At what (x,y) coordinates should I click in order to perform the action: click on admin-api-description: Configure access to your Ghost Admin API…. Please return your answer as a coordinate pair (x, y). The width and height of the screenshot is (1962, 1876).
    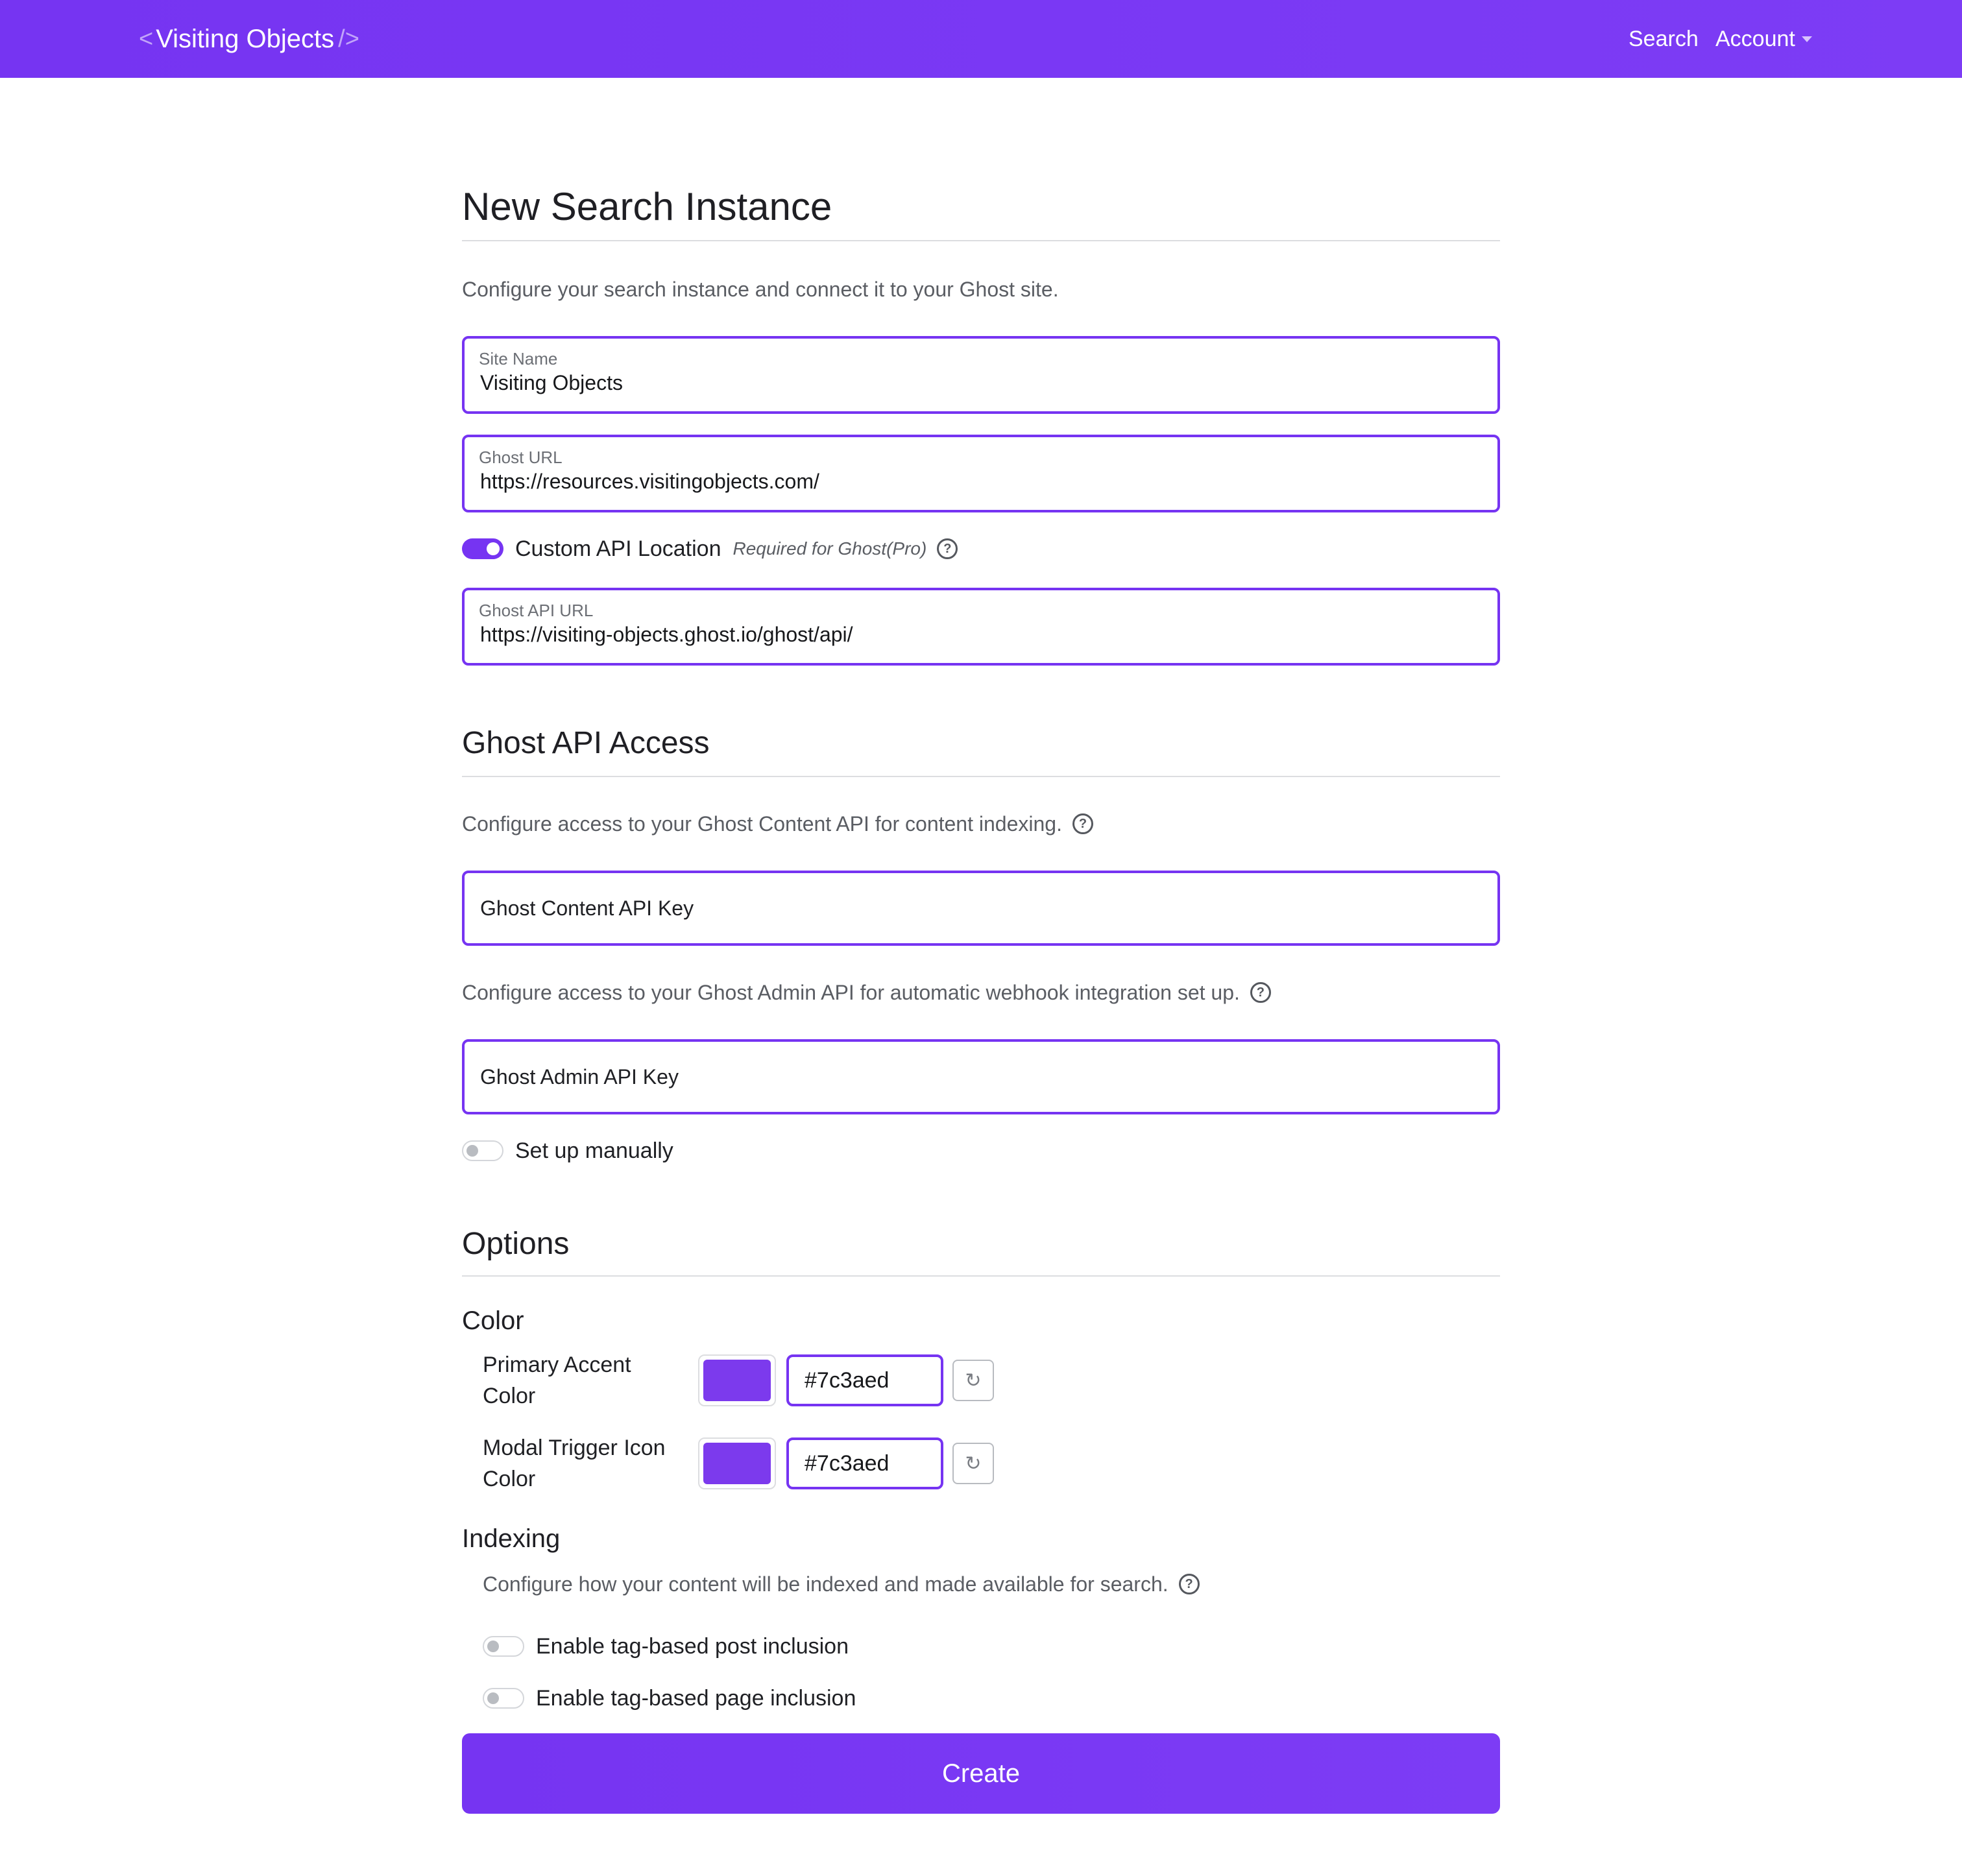
    Looking at the image, I should click on (867, 993).